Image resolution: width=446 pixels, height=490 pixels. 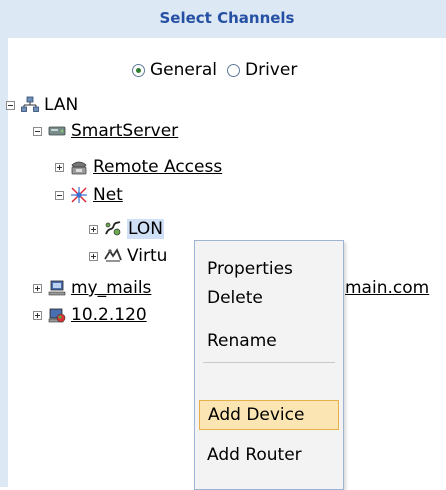 What do you see at coordinates (147, 256) in the screenshot?
I see `tree-node-label: Virtu` at bounding box center [147, 256].